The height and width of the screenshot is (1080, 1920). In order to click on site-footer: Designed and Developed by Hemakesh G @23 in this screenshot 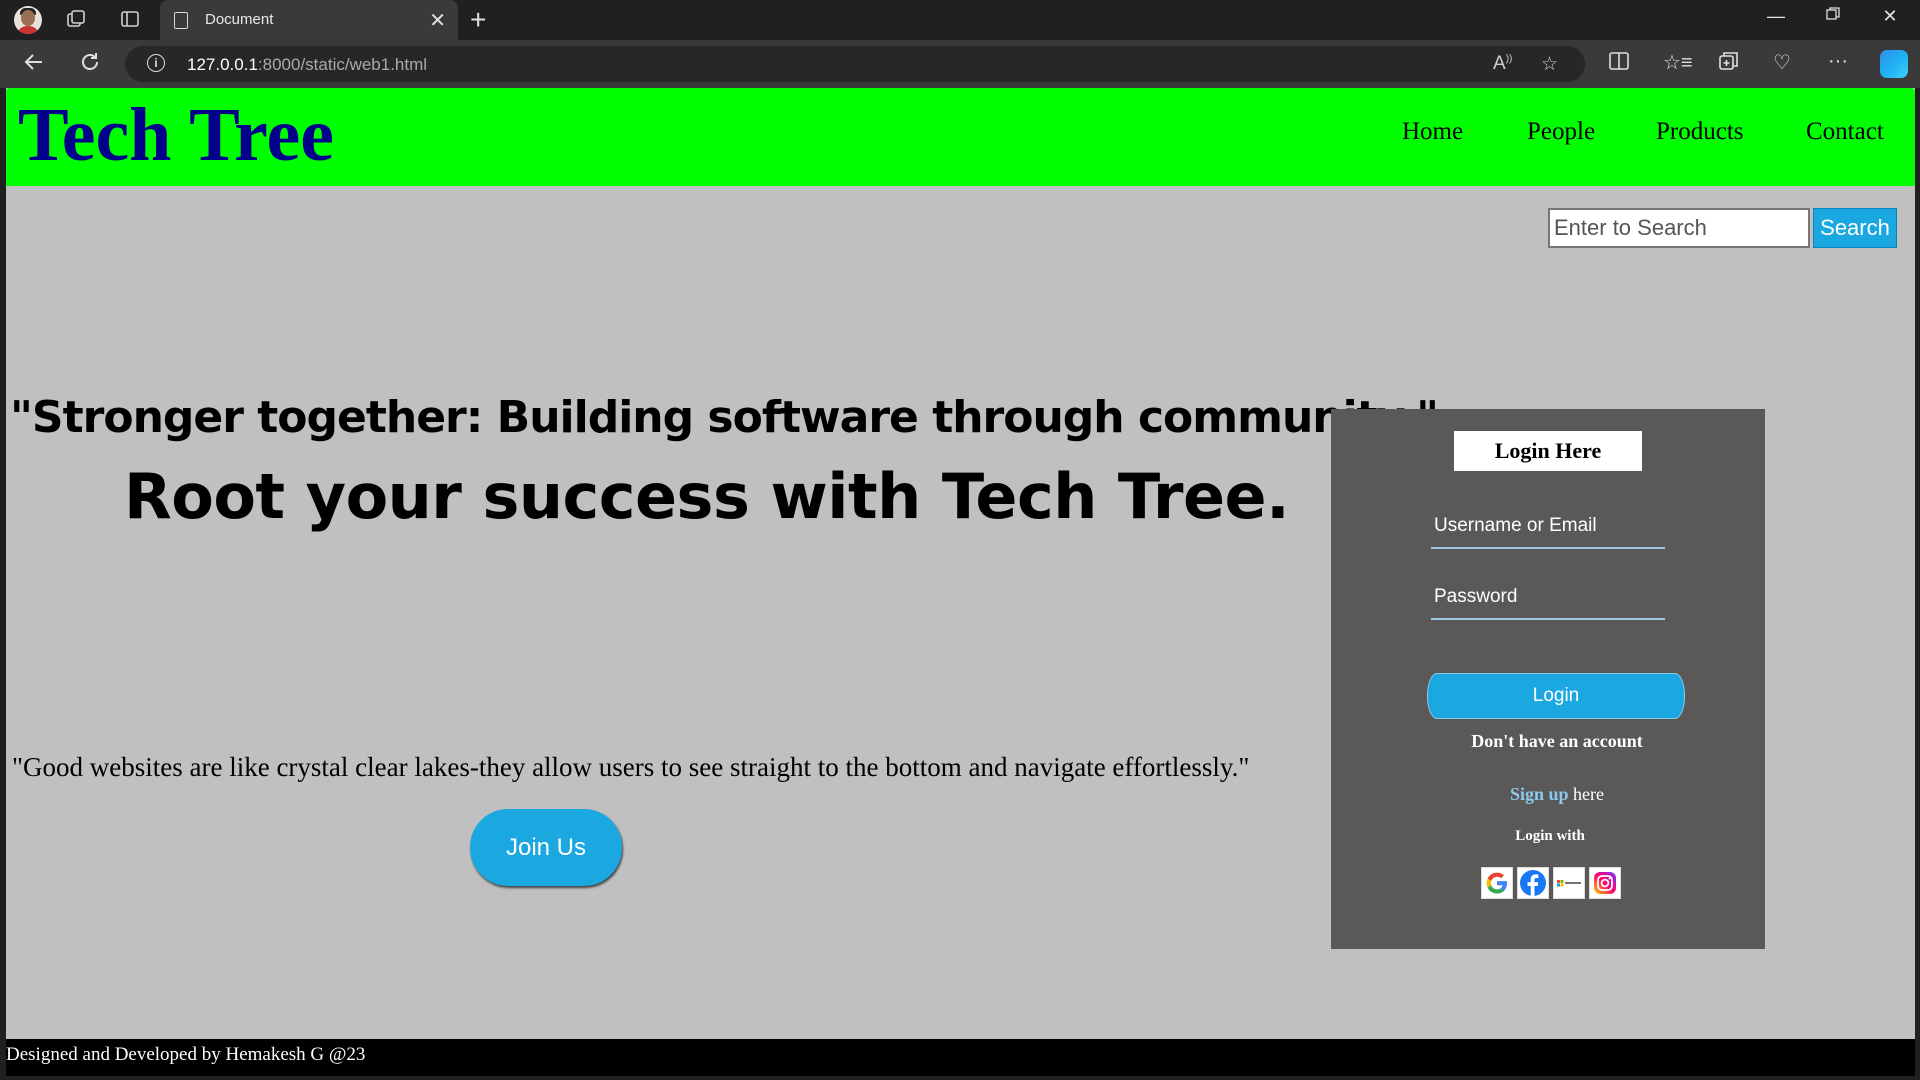, I will do `click(960, 1057)`.